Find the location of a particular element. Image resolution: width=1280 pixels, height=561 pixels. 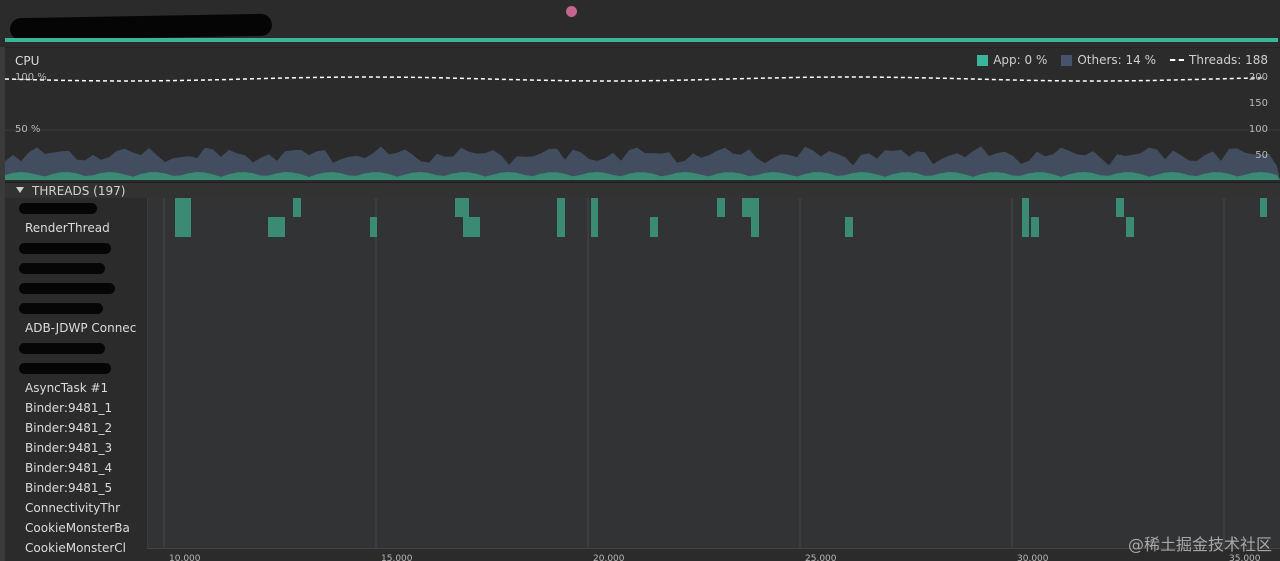

watermark: @稀土掘金技术社区 is located at coordinates (1199, 544).